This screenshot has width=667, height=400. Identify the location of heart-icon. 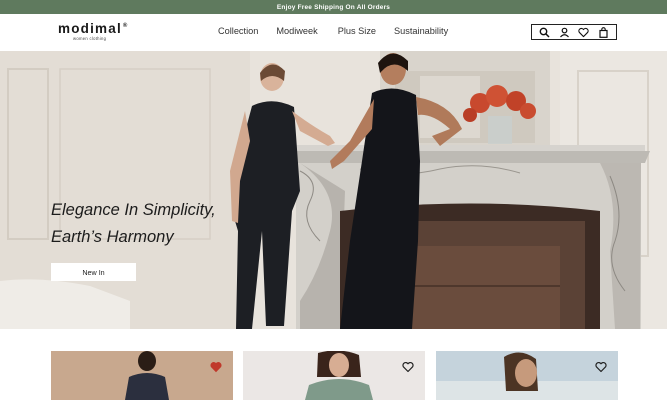
(584, 32).